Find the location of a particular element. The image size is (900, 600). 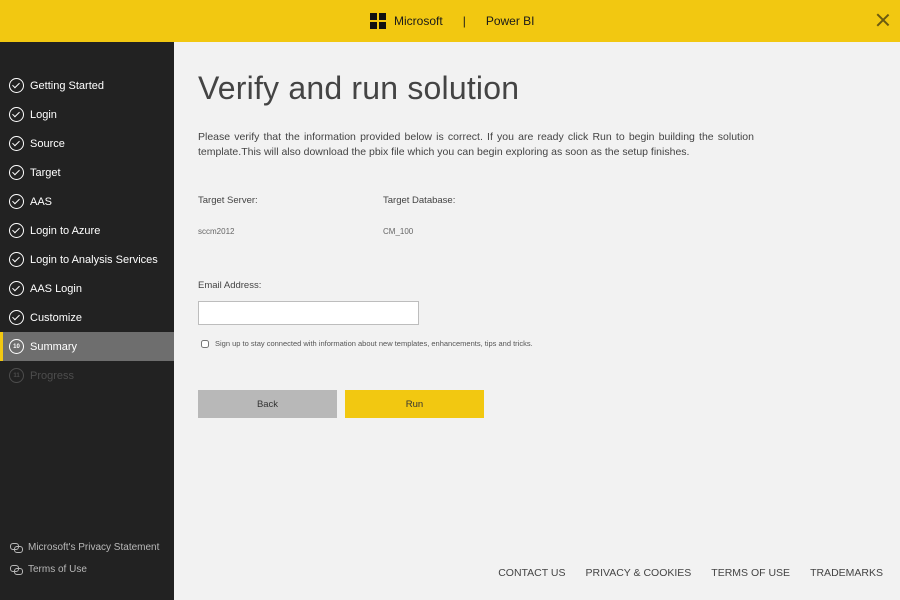

step-login: Login is located at coordinates (87, 114).